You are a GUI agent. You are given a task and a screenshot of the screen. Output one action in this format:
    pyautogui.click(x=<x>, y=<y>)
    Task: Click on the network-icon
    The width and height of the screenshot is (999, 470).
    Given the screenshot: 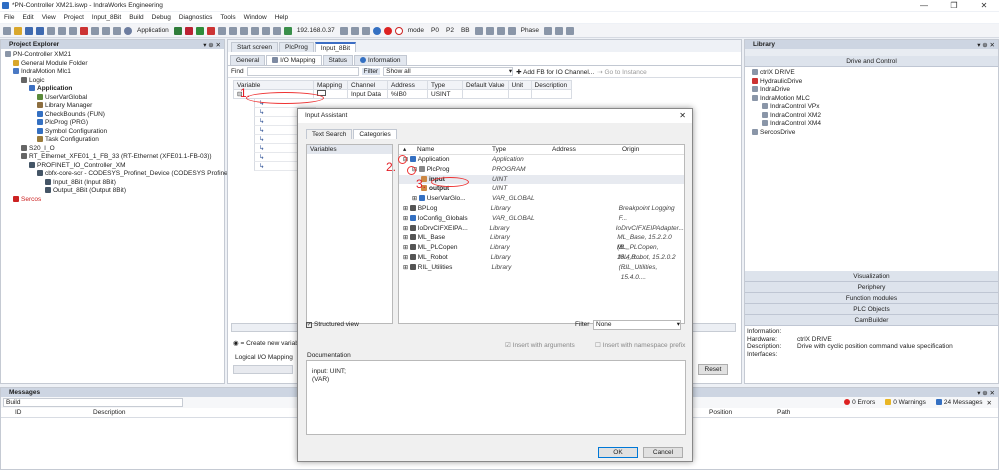 What is the action you would take?
    pyautogui.click(x=287, y=30)
    